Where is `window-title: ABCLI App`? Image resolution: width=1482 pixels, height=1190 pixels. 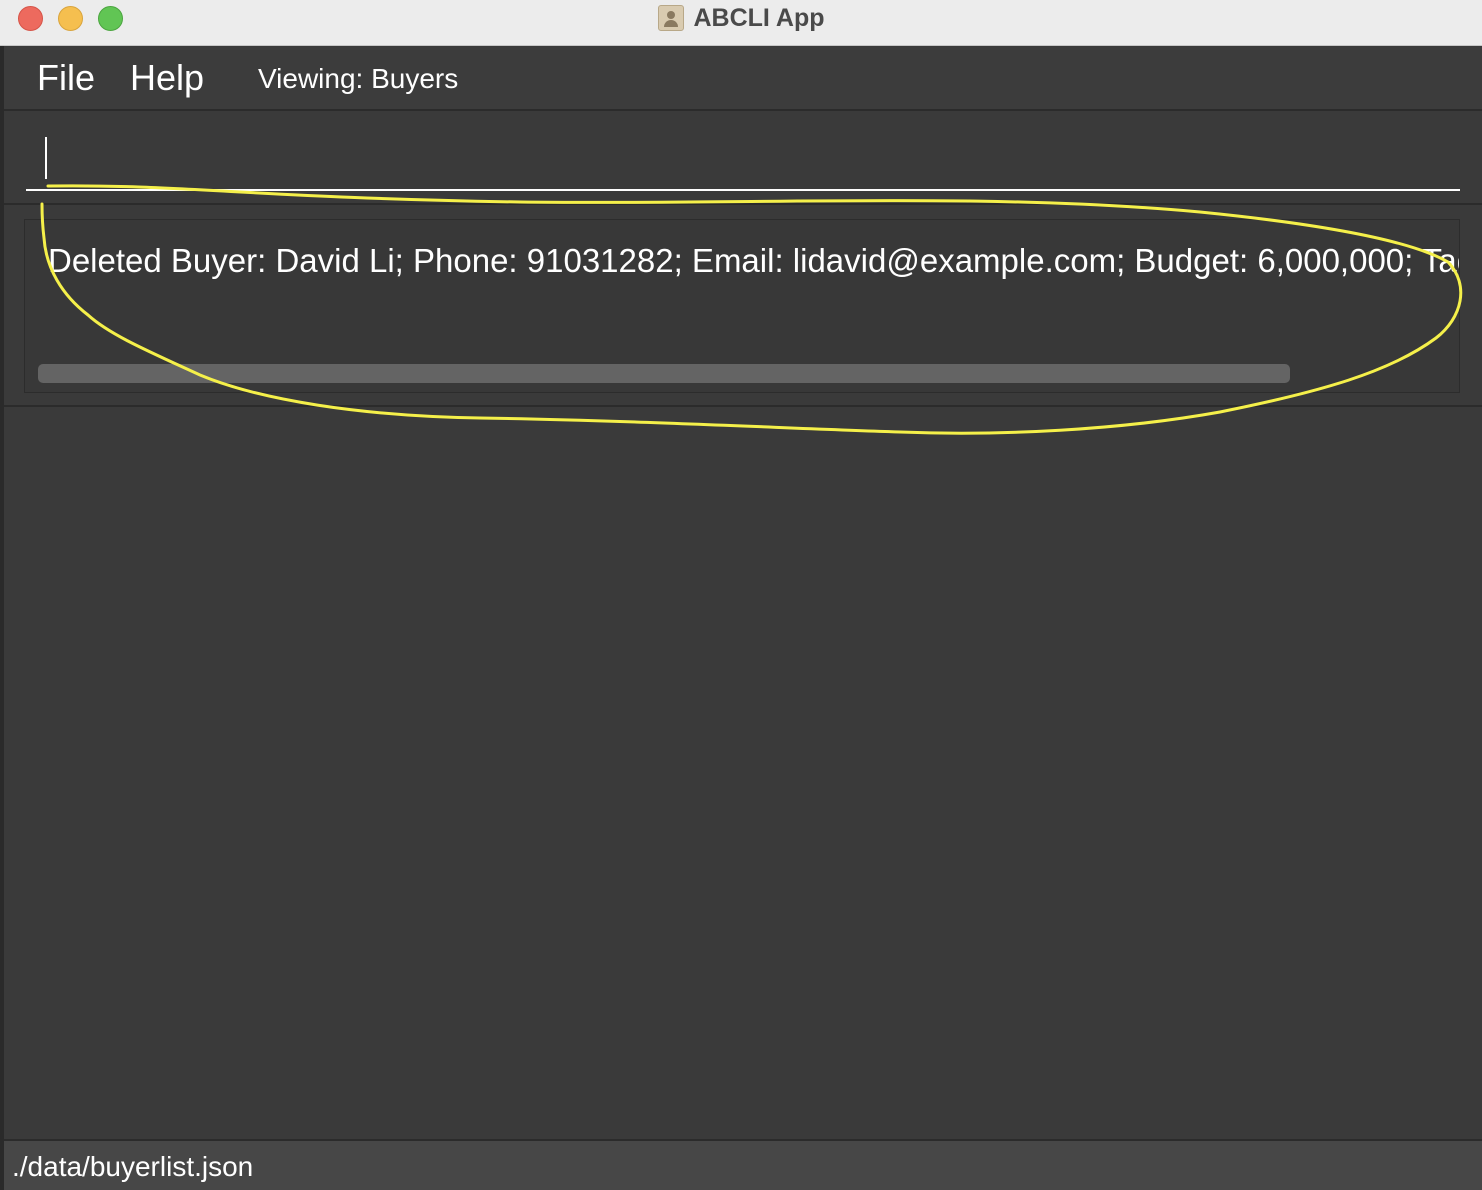
window-title: ABCLI App is located at coordinates (759, 17).